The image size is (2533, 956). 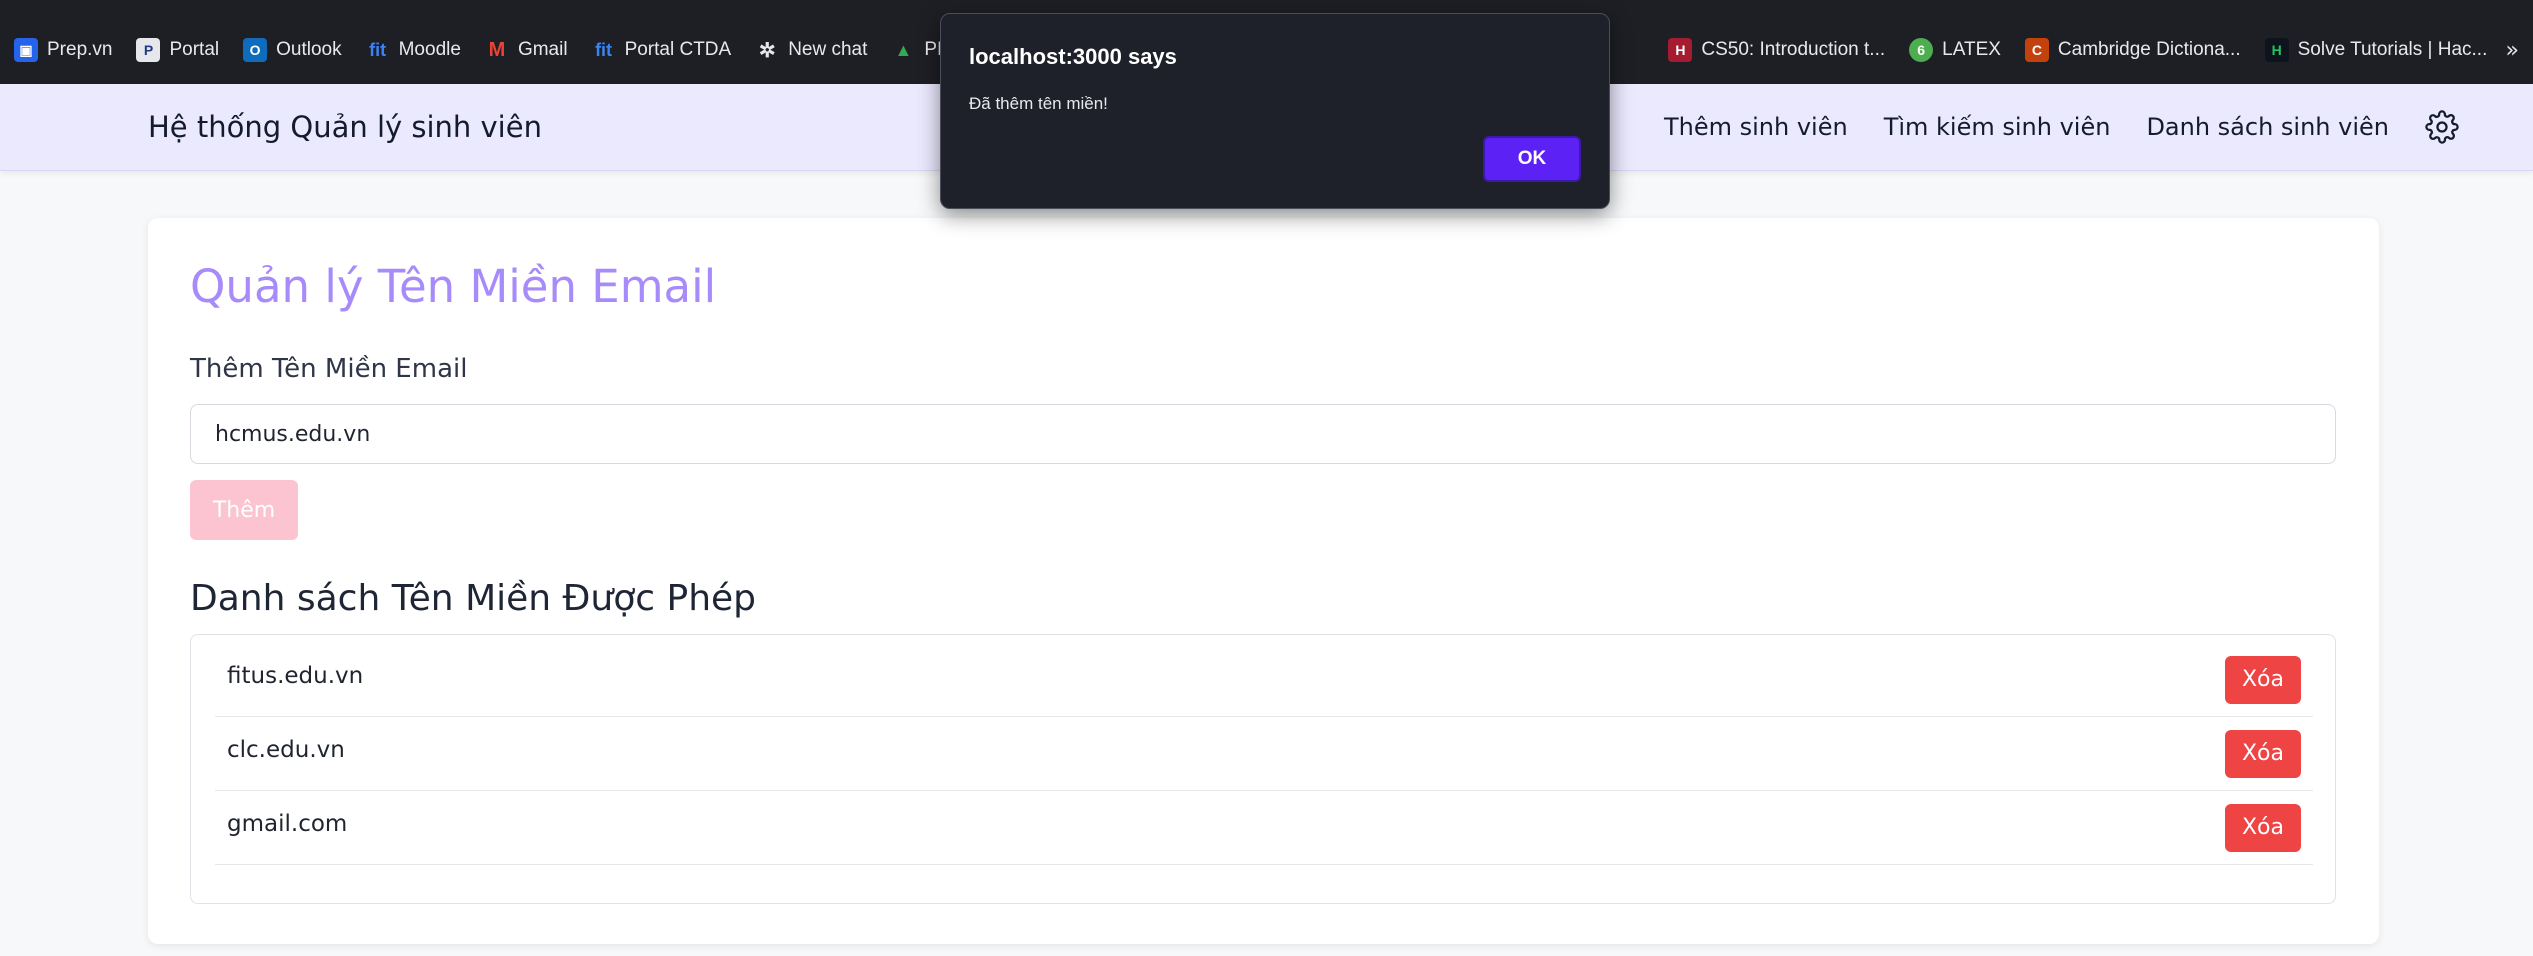 I want to click on brand-title: Hệ thống Quản lý sinh viên, so click(x=345, y=127).